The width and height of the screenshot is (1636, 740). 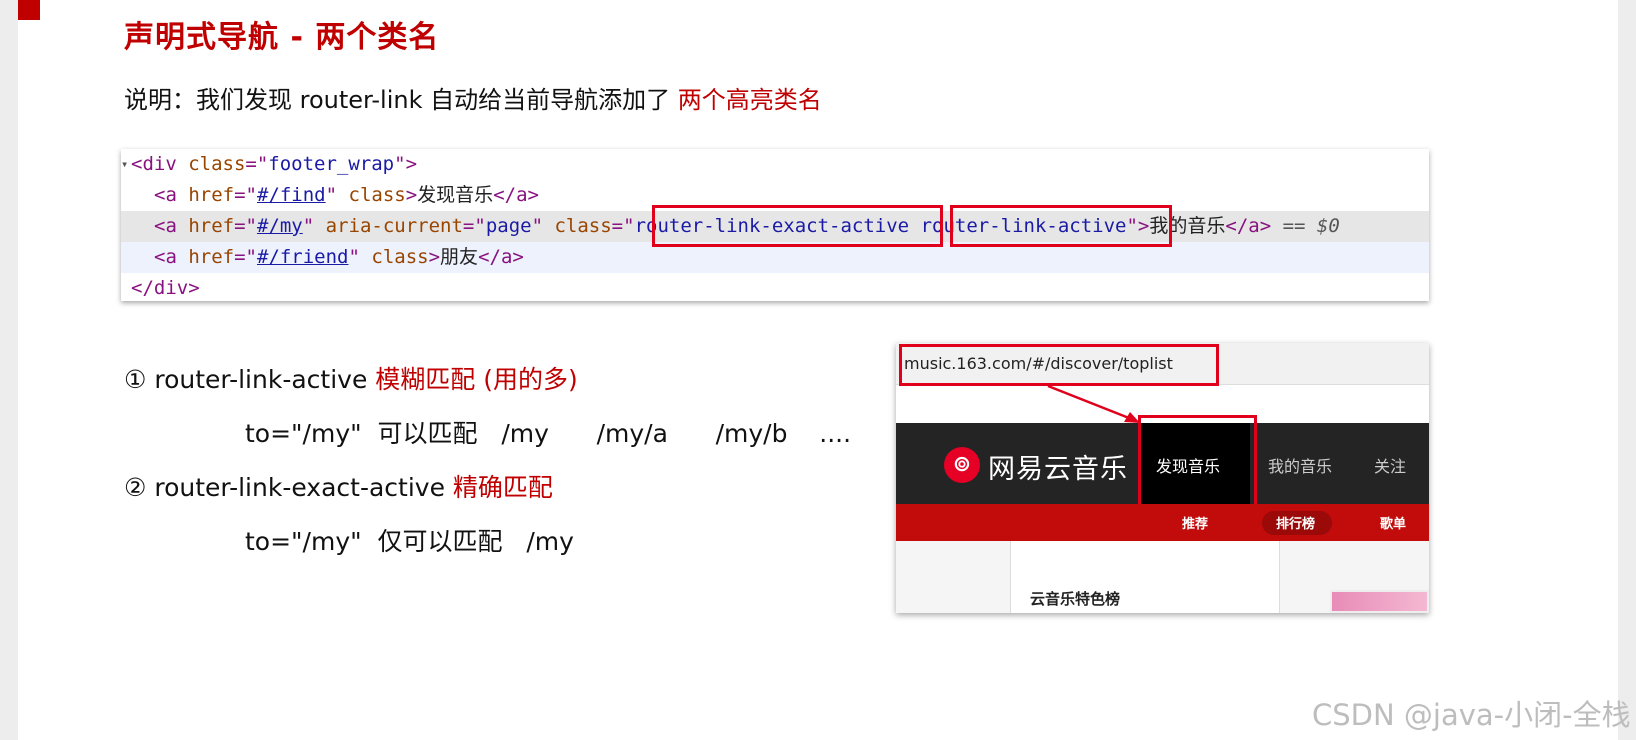 I want to click on item-router-link-exact-active: ② router-link-exact-active 精确匹配, so click(x=338, y=487).